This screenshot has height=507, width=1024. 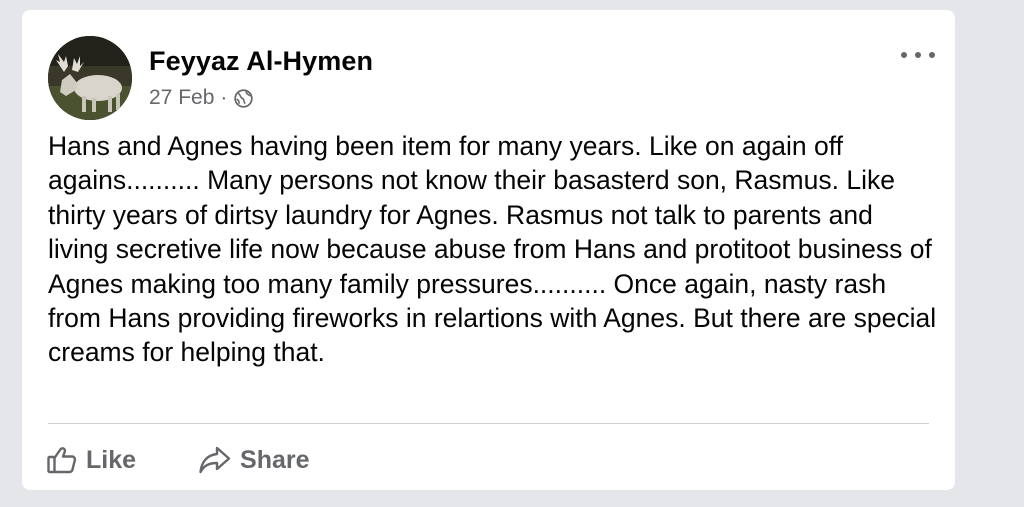 I want to click on post-actions: Like Share, so click(x=178, y=460).